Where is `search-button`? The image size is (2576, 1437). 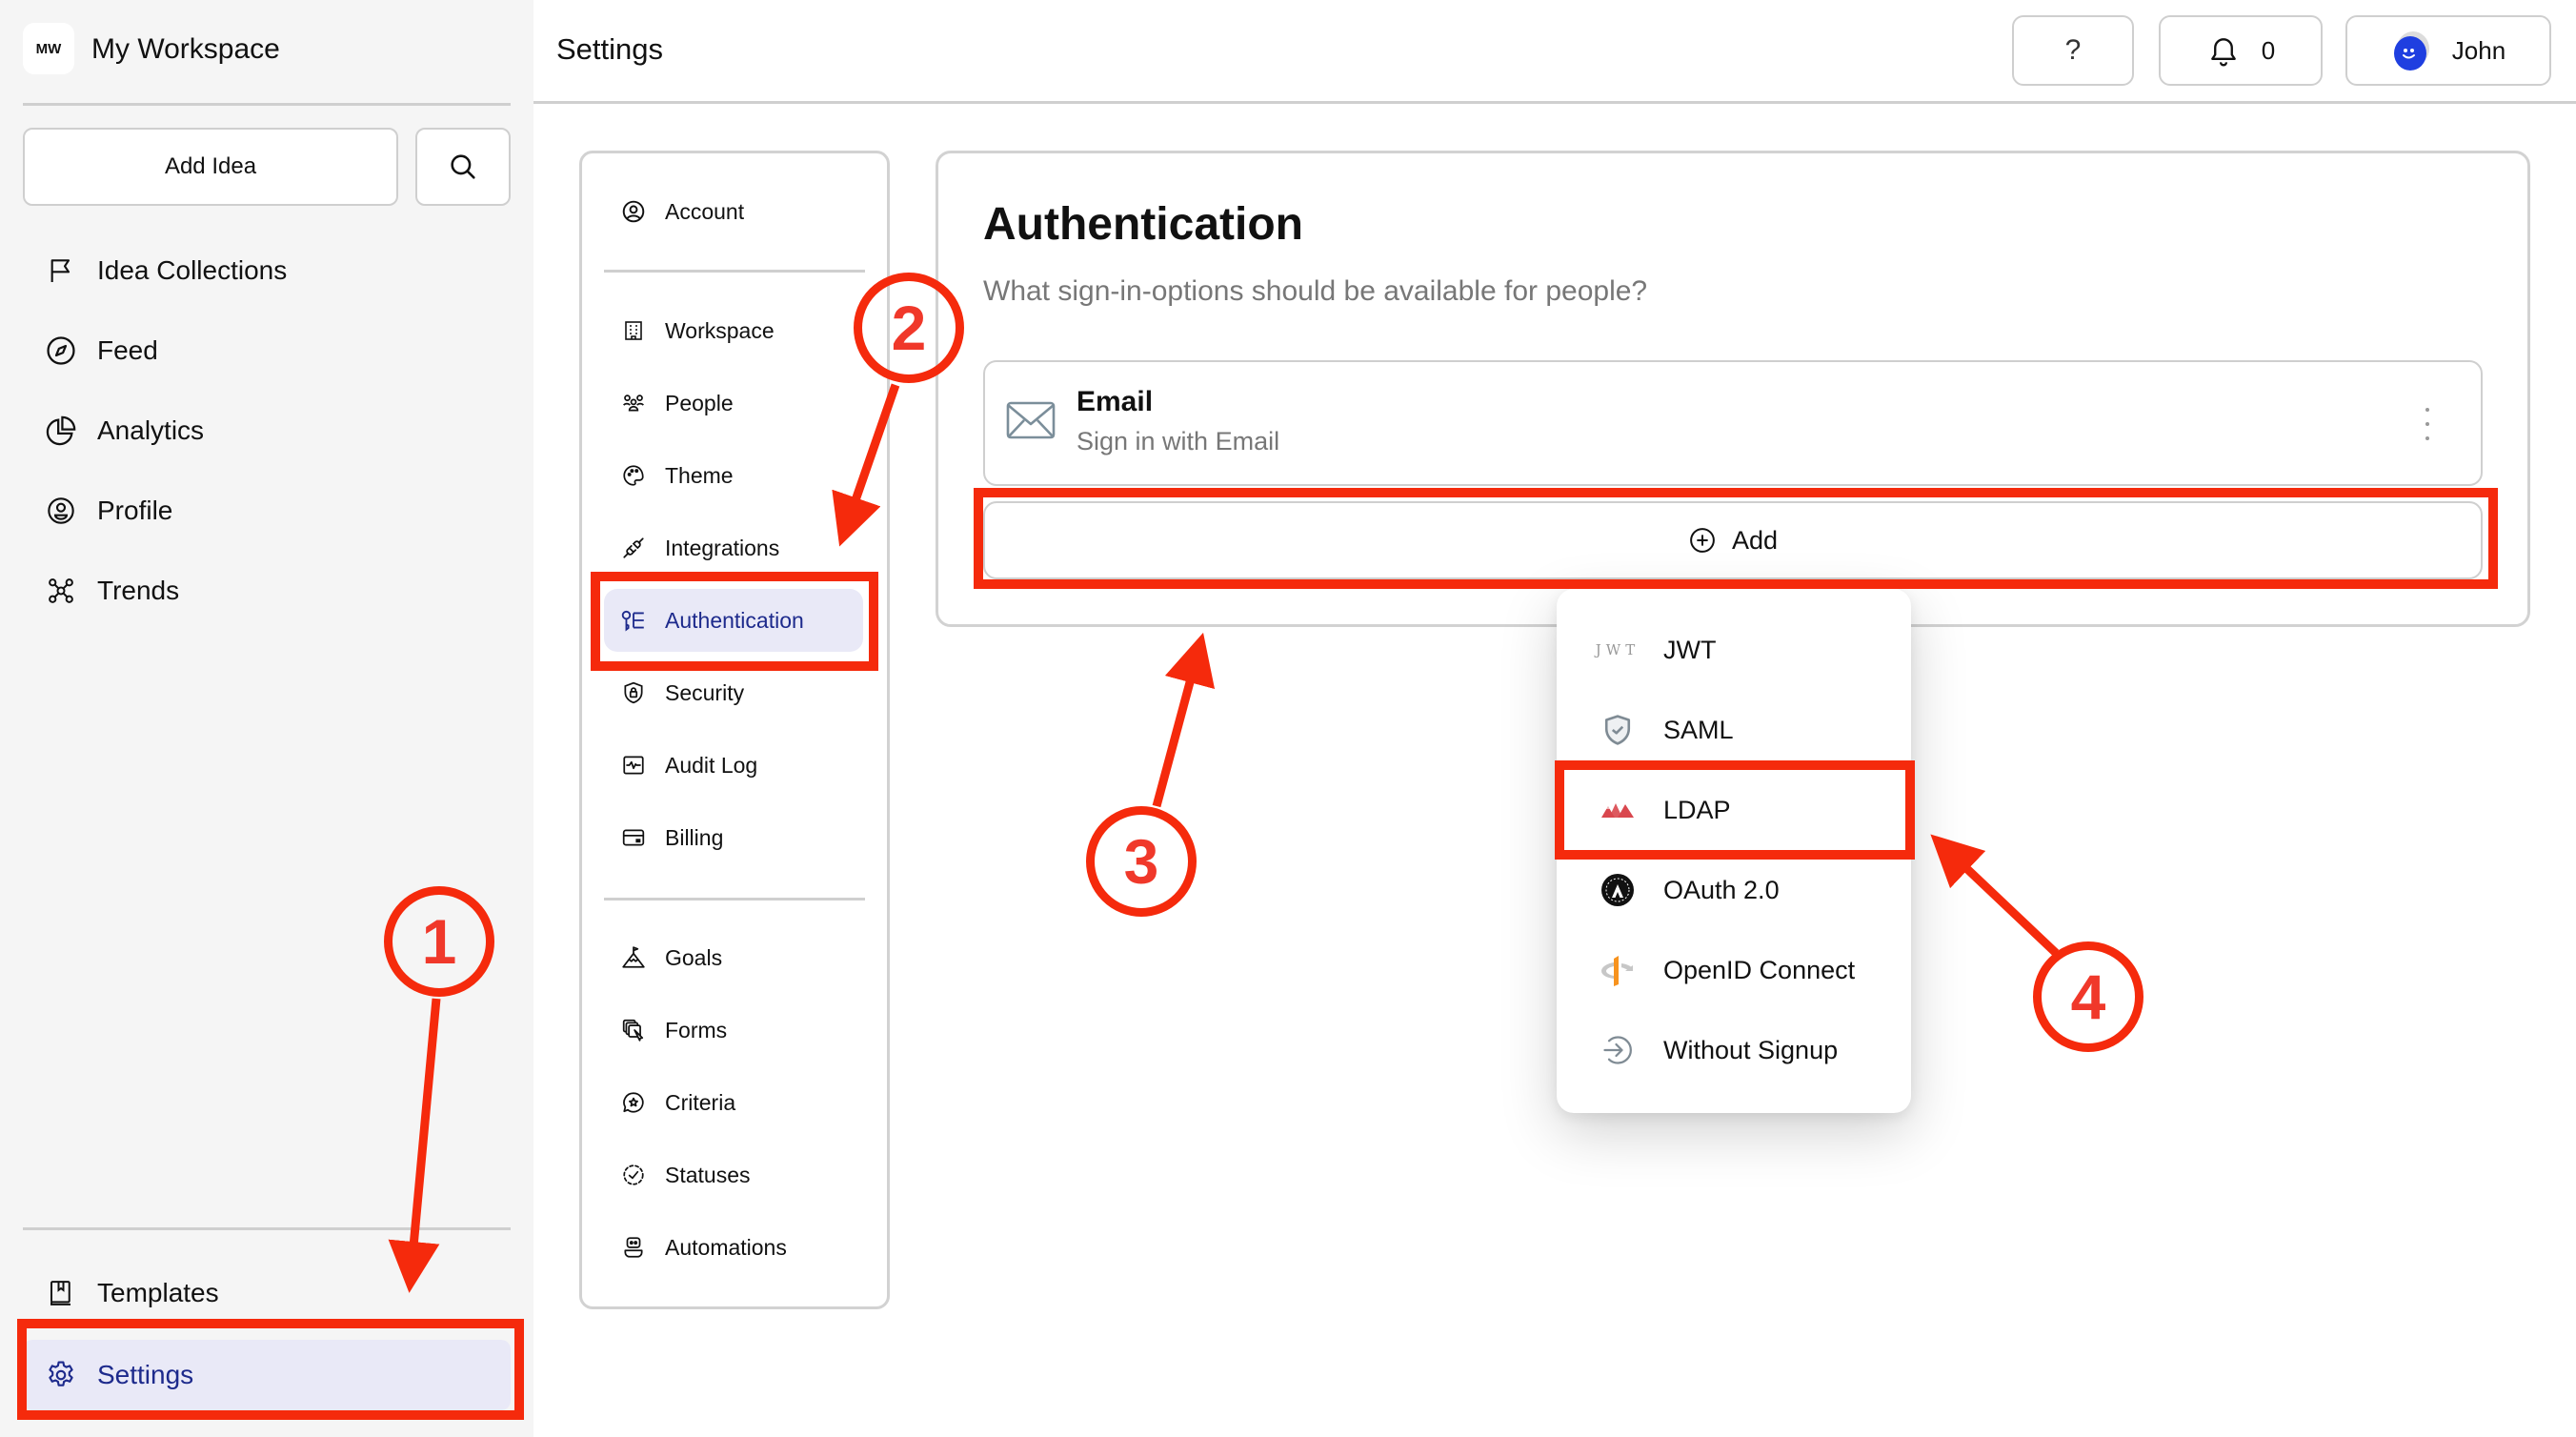
search-button is located at coordinates (463, 167).